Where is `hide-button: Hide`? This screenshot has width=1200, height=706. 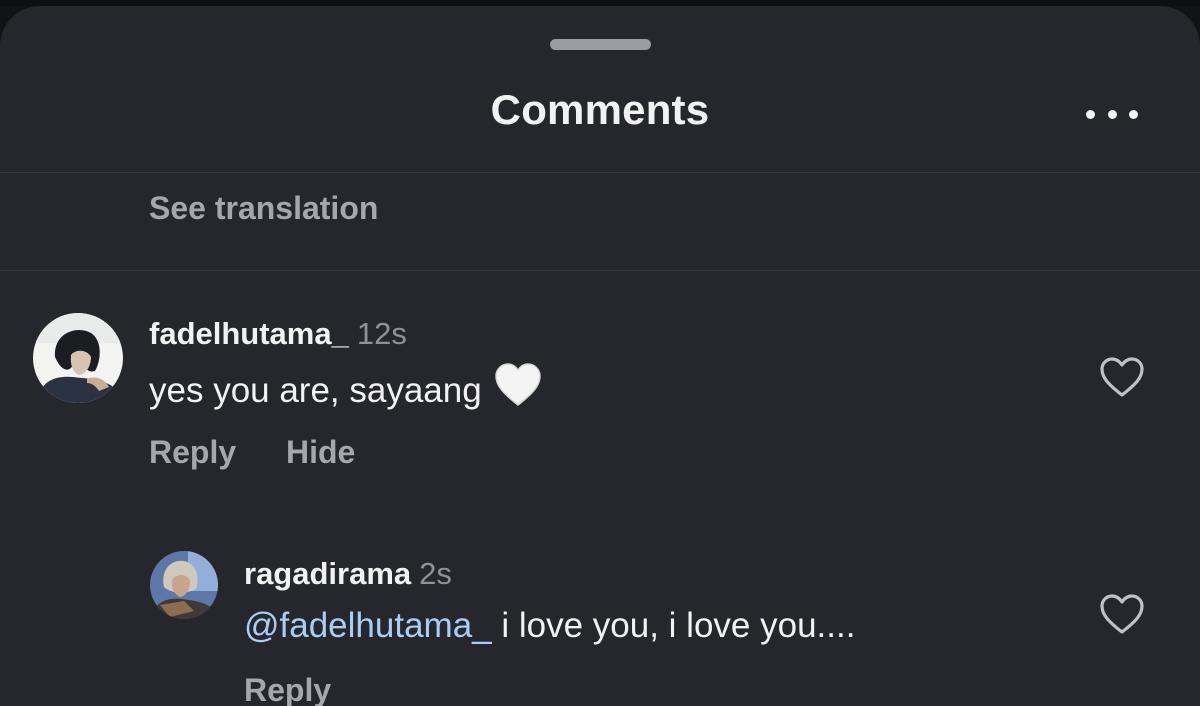
hide-button: Hide is located at coordinates (320, 452).